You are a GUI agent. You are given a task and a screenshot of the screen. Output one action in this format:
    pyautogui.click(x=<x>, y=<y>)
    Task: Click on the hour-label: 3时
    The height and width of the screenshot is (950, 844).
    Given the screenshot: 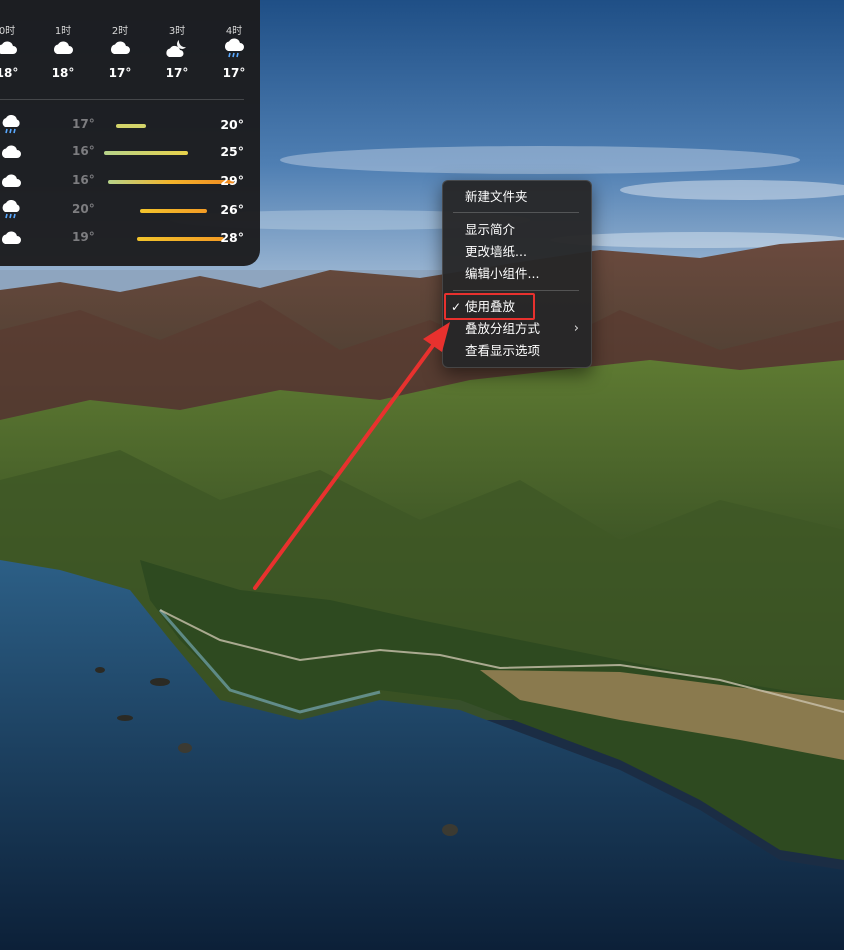 What is the action you would take?
    pyautogui.click(x=177, y=31)
    